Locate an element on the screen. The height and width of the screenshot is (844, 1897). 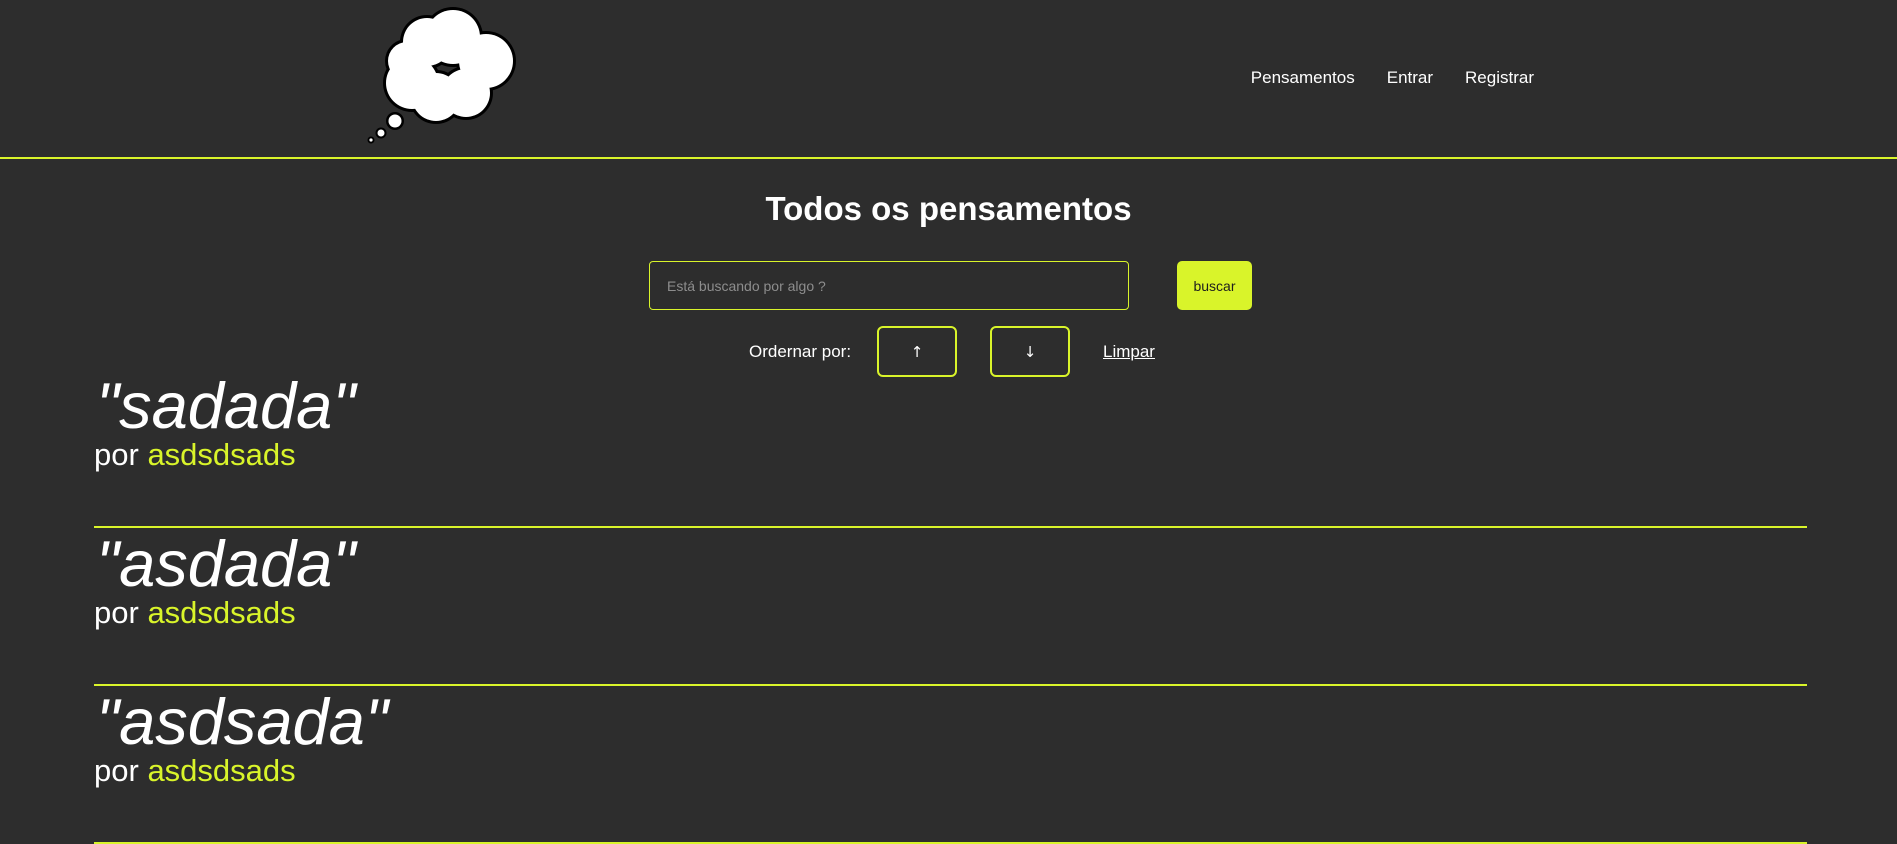
nav-link-registrar: Registrar is located at coordinates (1499, 78).